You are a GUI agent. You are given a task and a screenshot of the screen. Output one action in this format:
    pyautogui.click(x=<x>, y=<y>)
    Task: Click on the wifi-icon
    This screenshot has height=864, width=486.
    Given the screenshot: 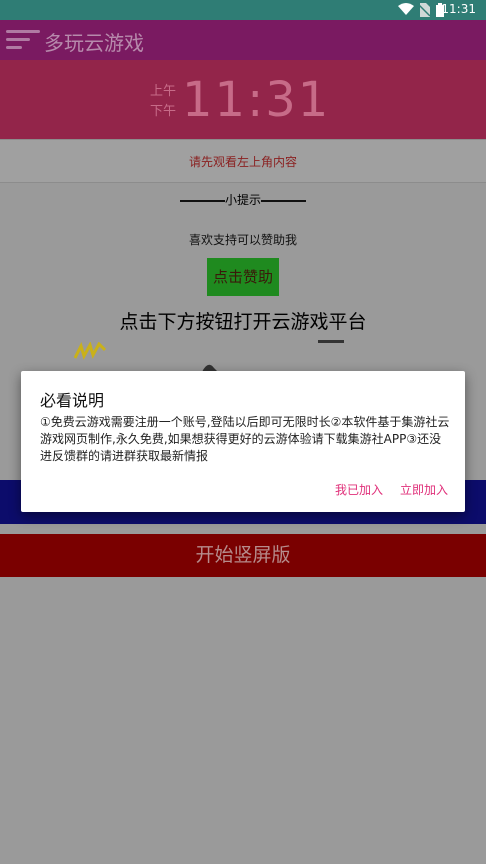 What is the action you would take?
    pyautogui.click(x=406, y=9)
    